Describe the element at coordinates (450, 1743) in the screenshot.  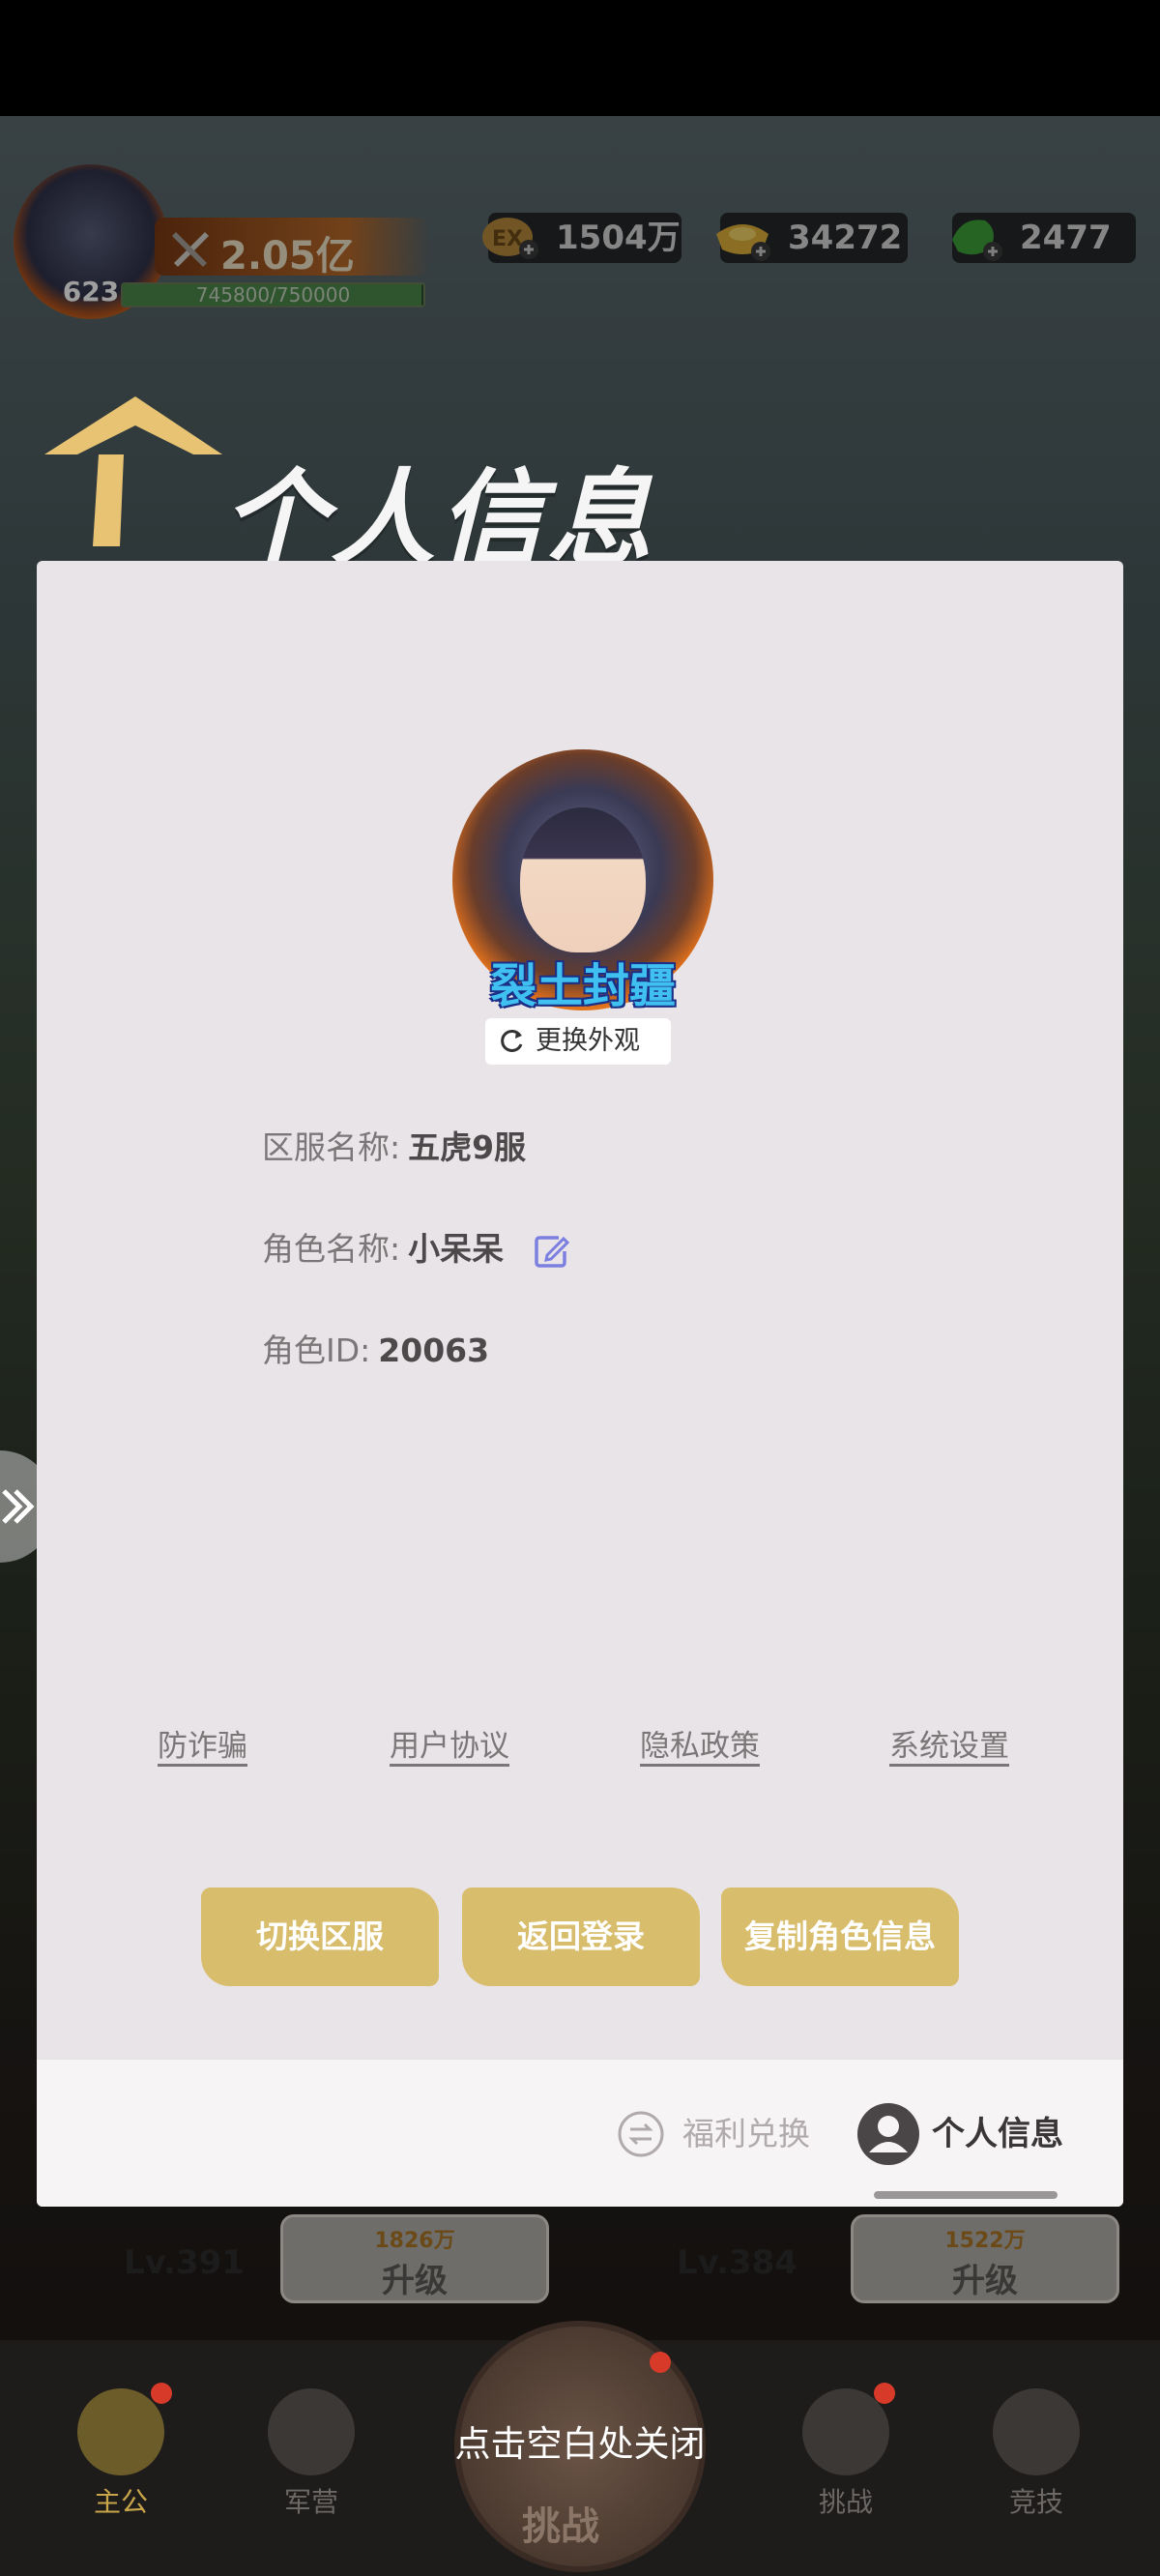
I see `user-agreement-link: 用户协议` at that location.